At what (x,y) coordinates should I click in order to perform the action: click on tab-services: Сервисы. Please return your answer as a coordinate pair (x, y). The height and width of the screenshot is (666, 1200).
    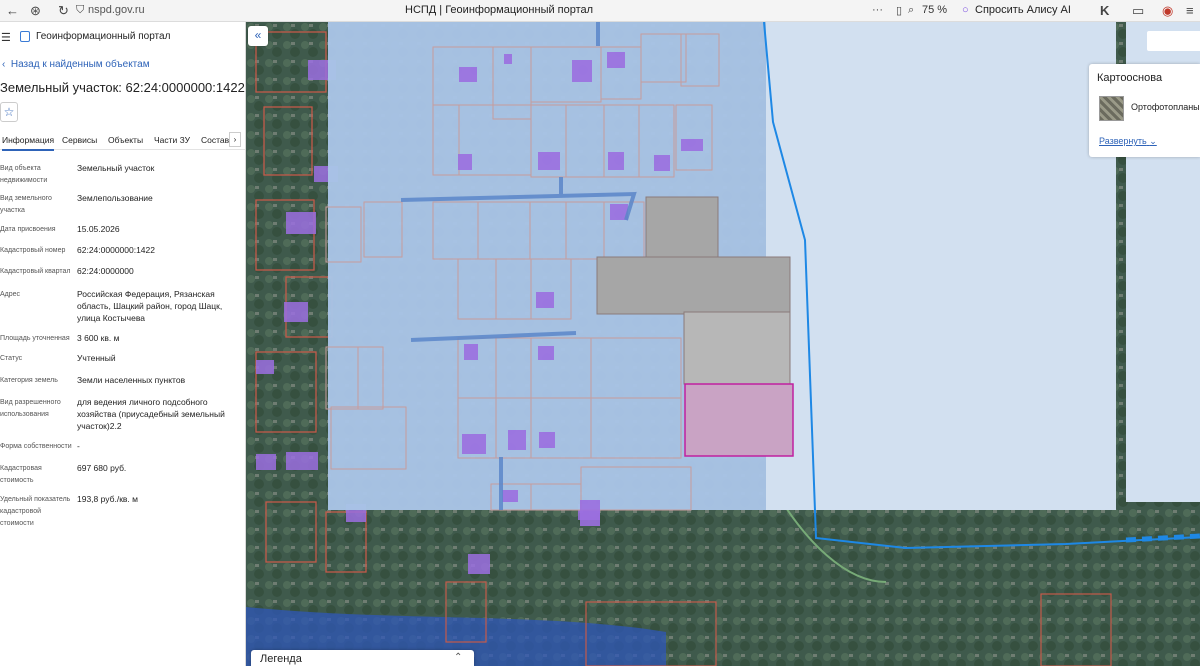
    Looking at the image, I should click on (79, 140).